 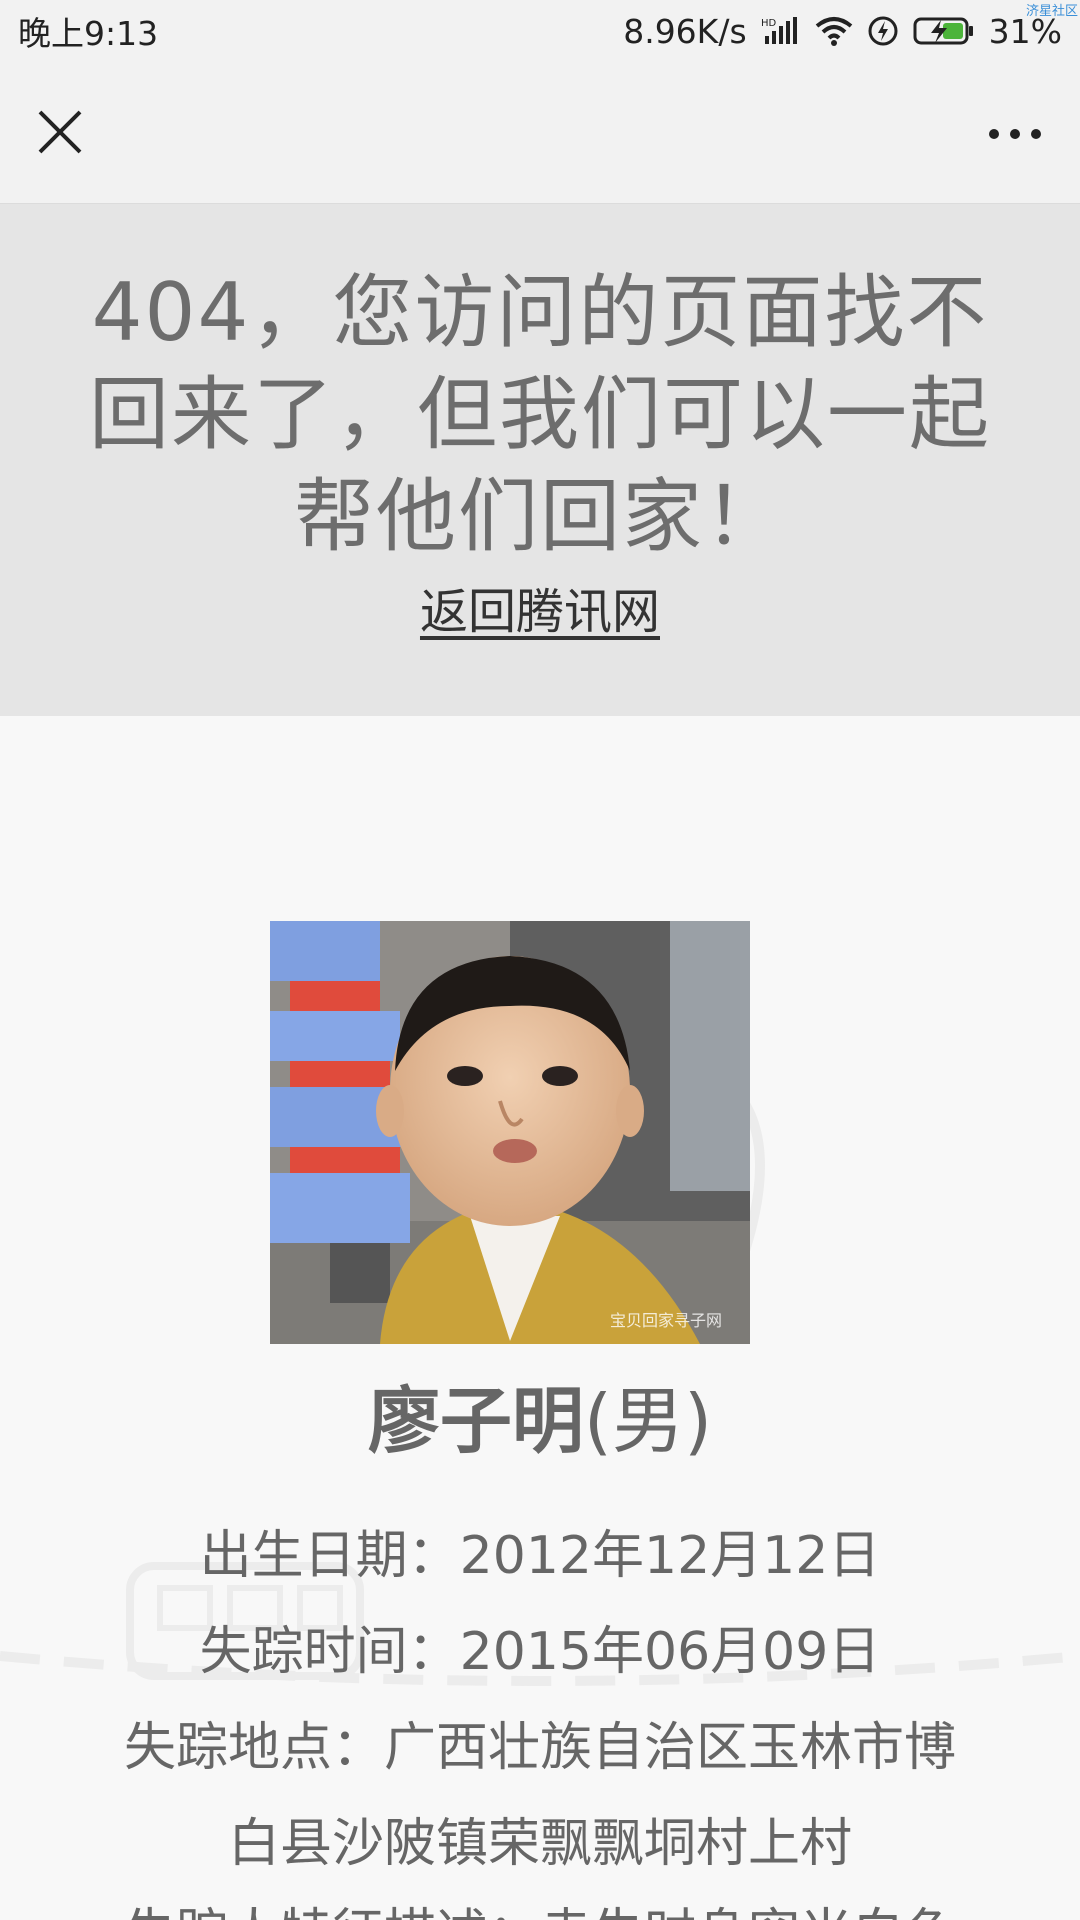 What do you see at coordinates (540, 1652) in the screenshot?
I see `missing-time: 失踪时间：2015年06月09日` at bounding box center [540, 1652].